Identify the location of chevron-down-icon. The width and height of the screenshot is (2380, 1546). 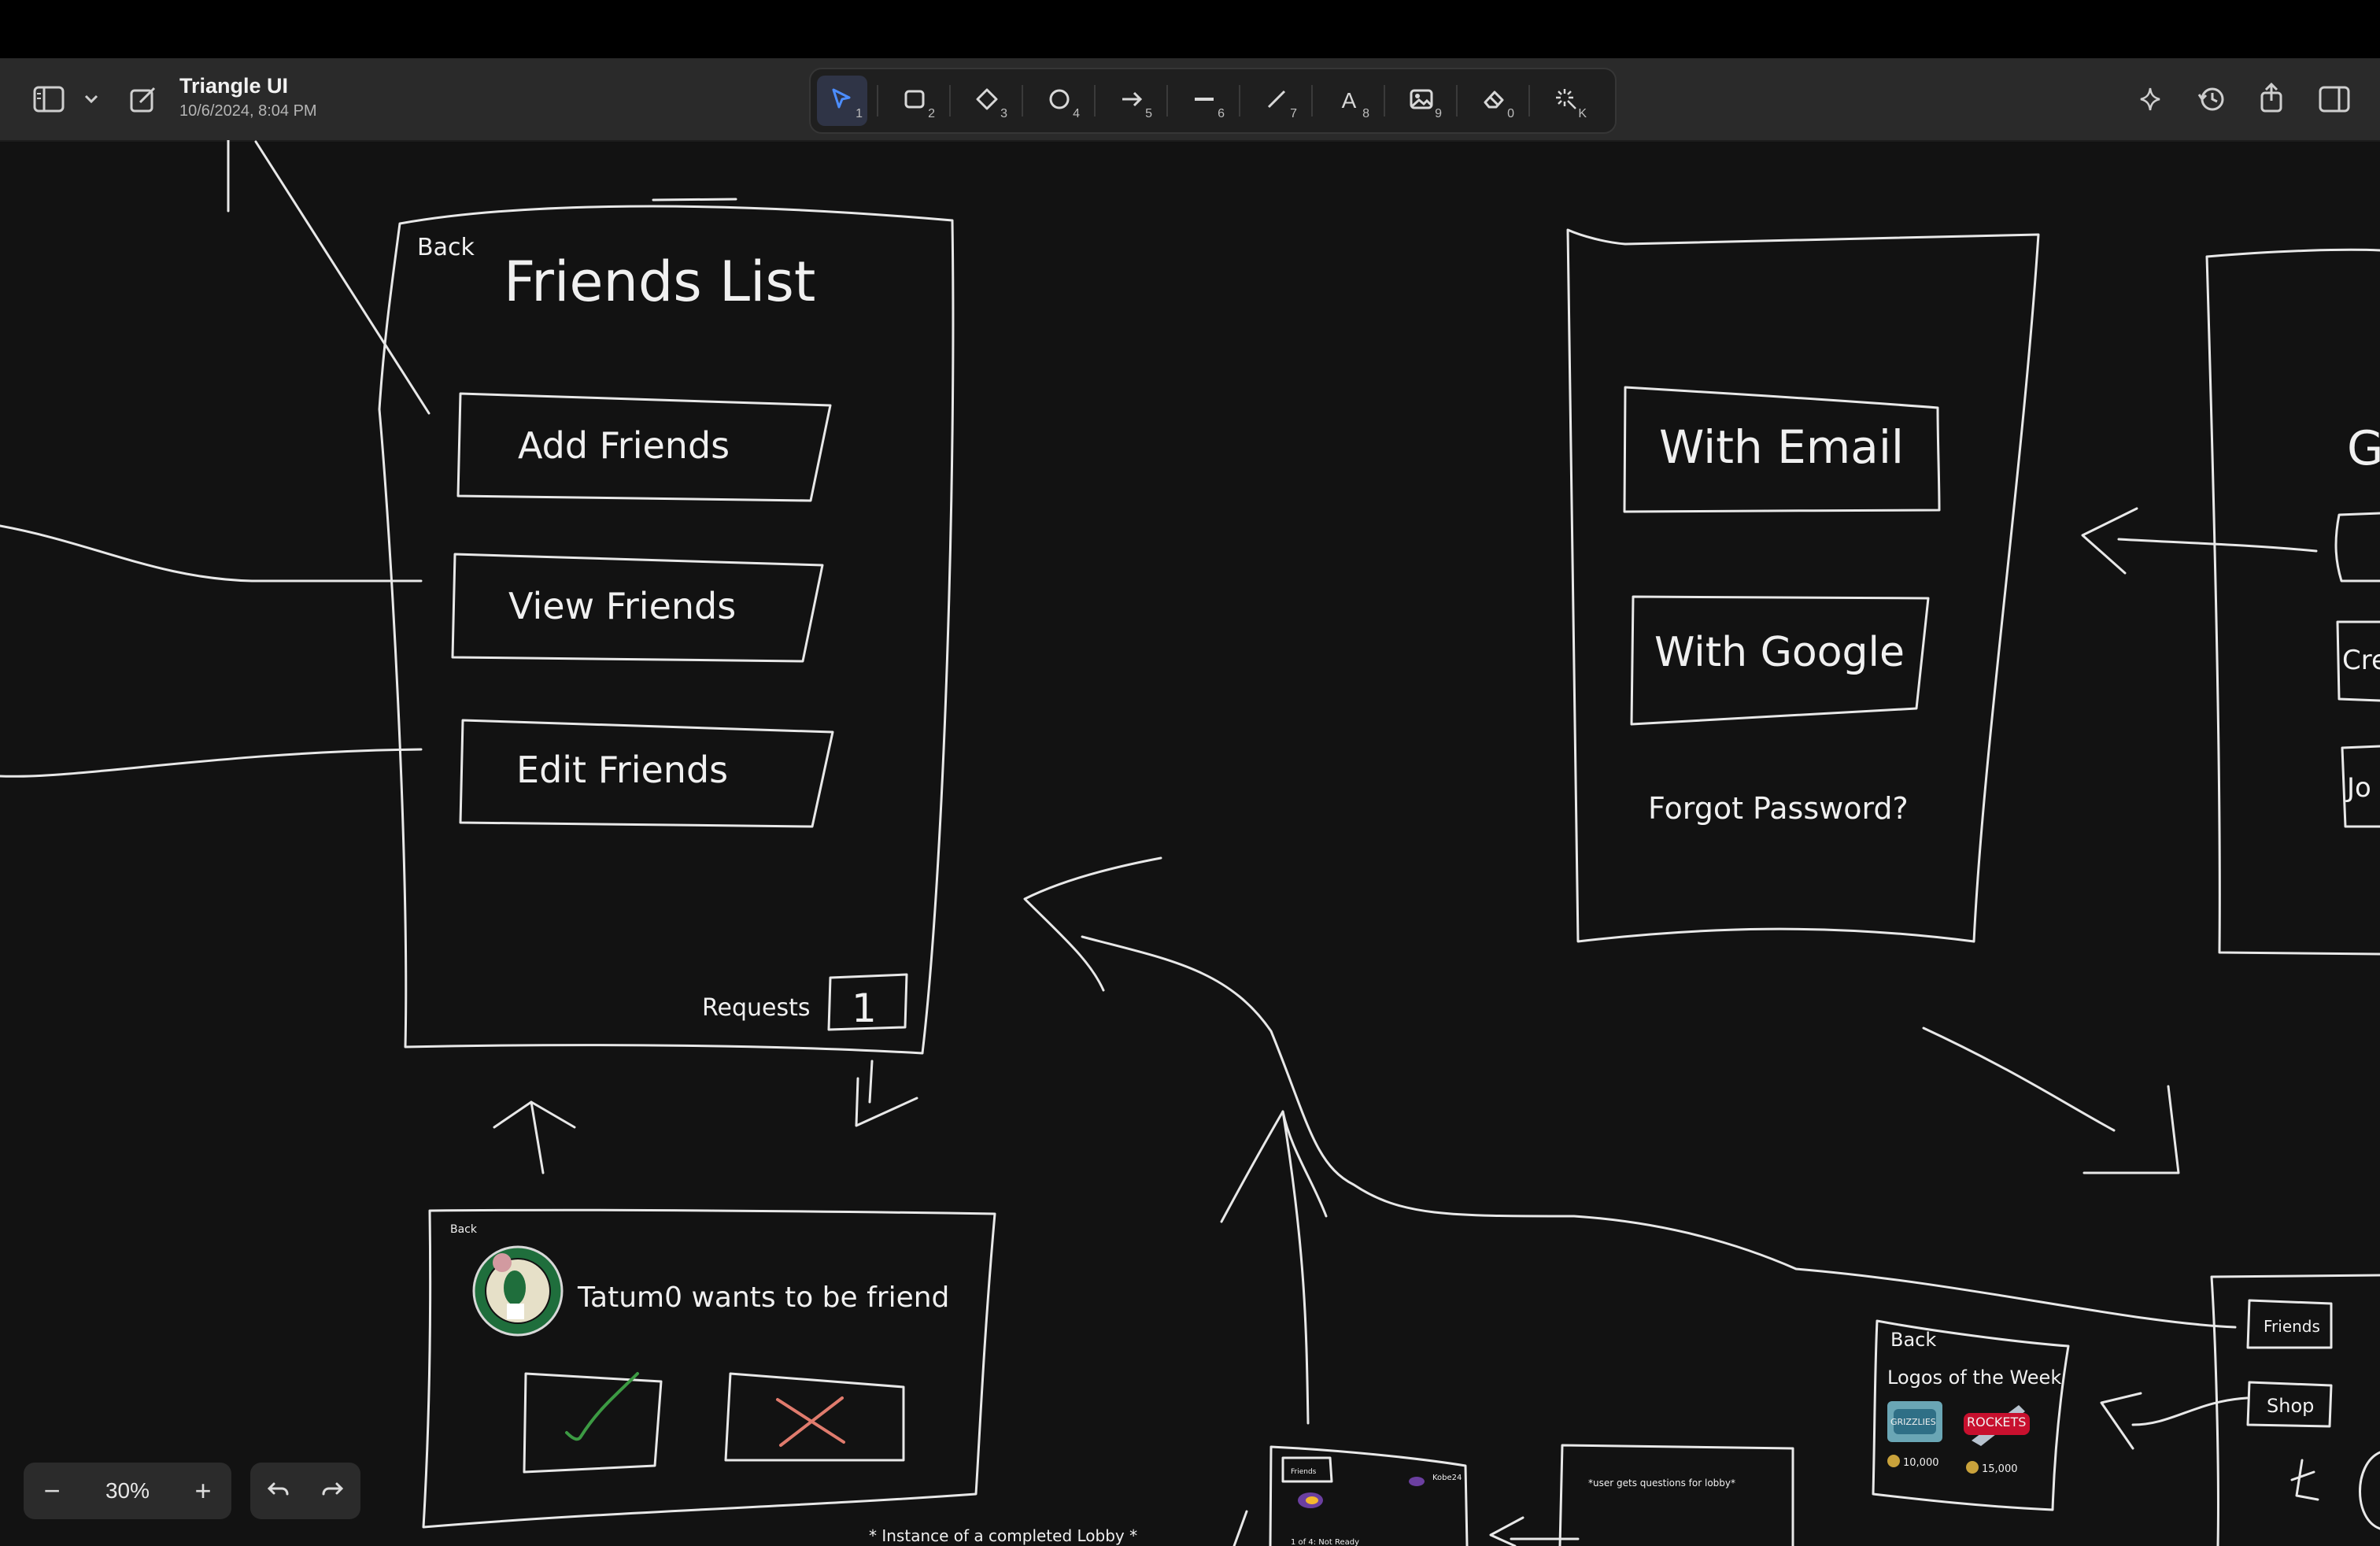
(91, 99).